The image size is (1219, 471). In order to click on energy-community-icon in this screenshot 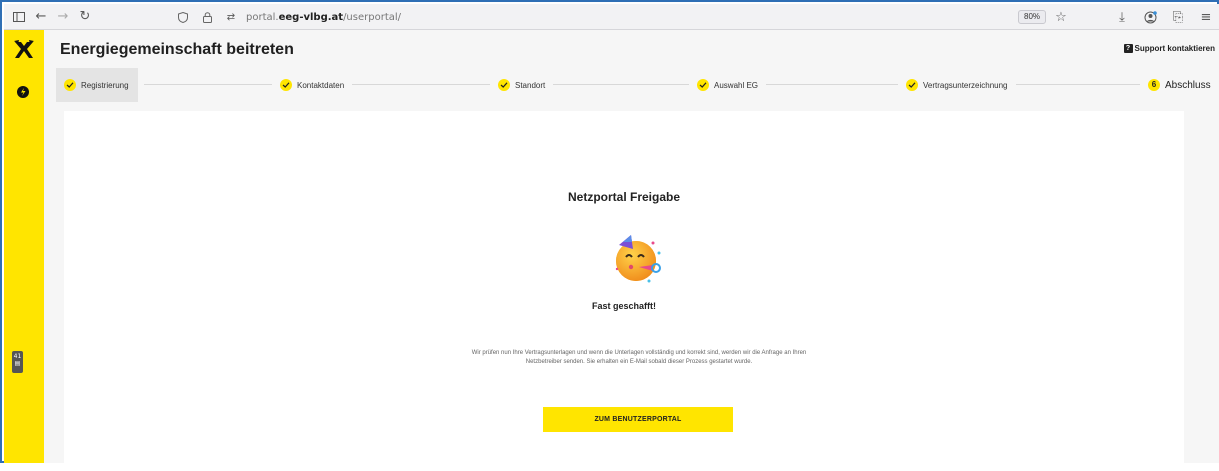, I will do `click(23, 92)`.